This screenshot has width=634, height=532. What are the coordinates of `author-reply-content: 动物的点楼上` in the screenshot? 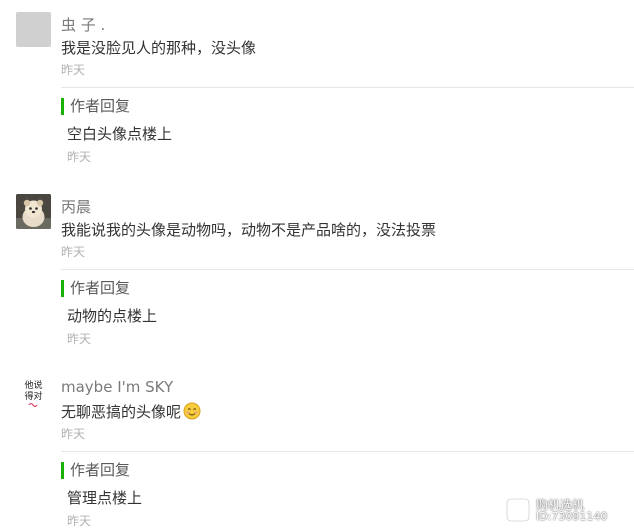 It's located at (112, 316).